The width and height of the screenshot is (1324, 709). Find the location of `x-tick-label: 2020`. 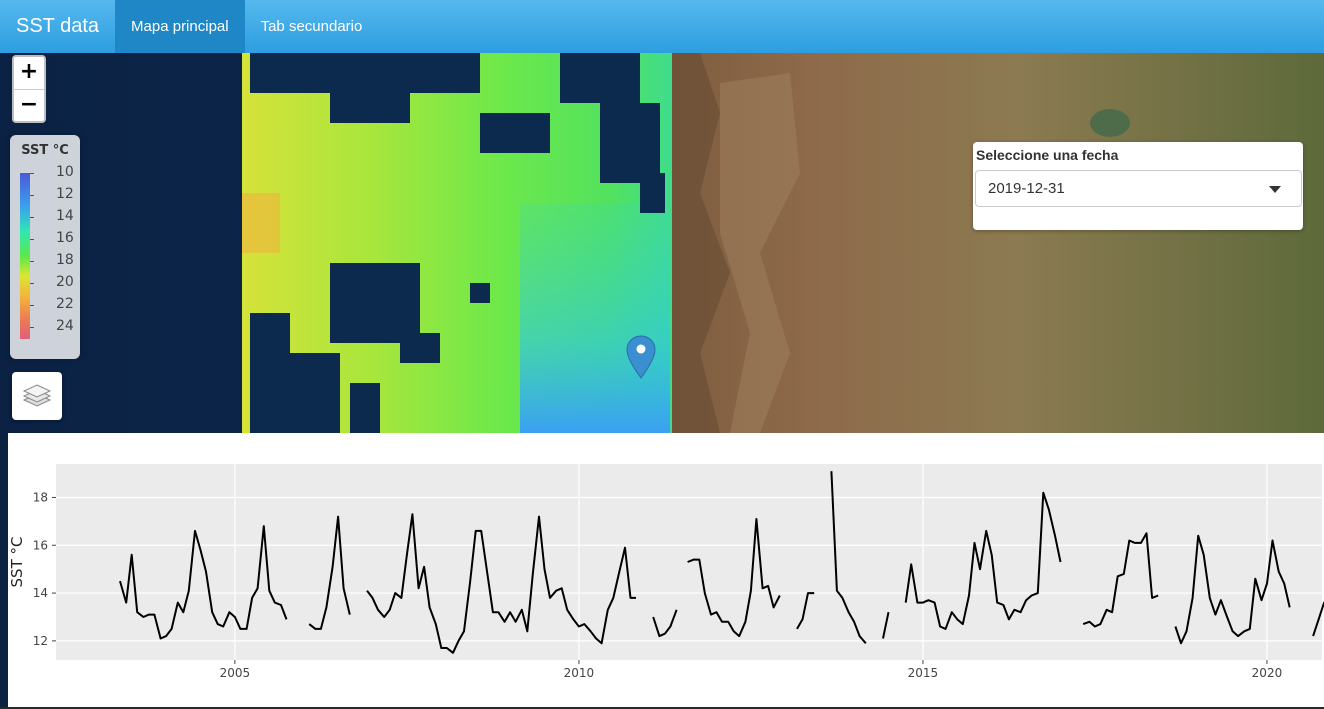

x-tick-label: 2020 is located at coordinates (1267, 673).